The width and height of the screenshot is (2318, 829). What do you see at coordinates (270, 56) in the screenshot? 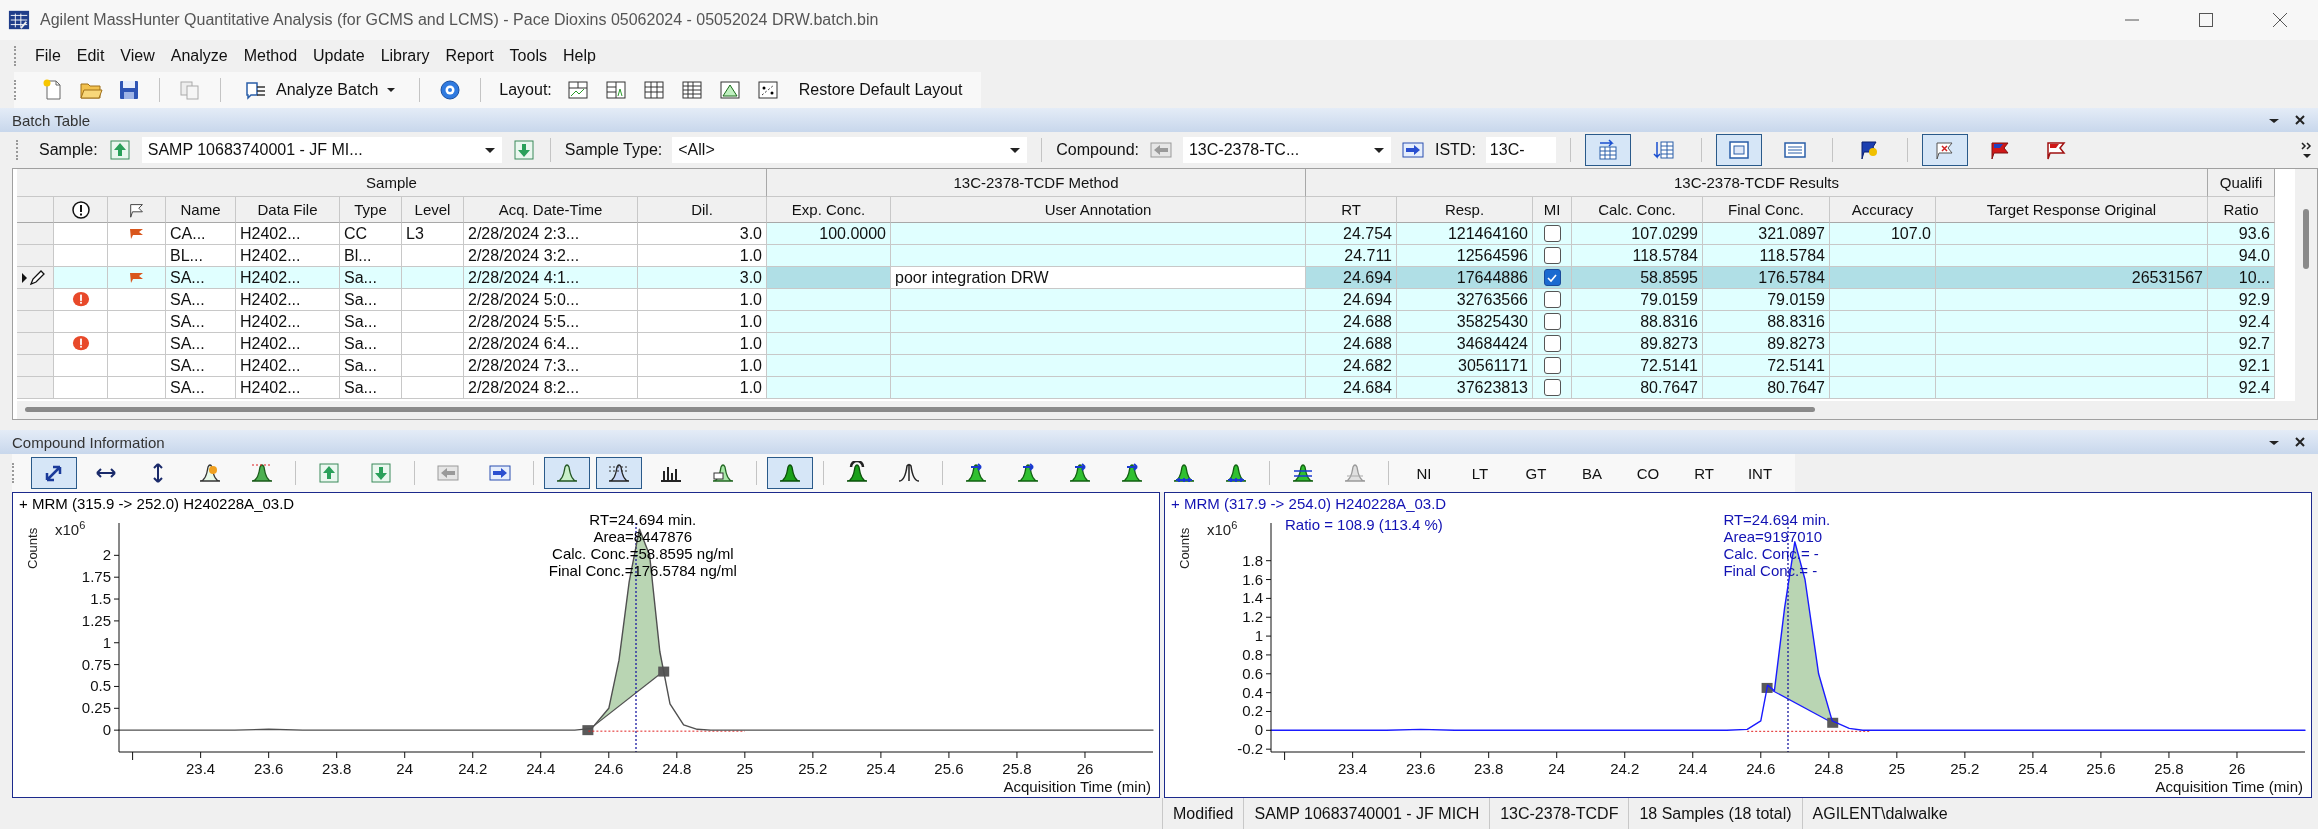
I see `menu-item: Method` at bounding box center [270, 56].